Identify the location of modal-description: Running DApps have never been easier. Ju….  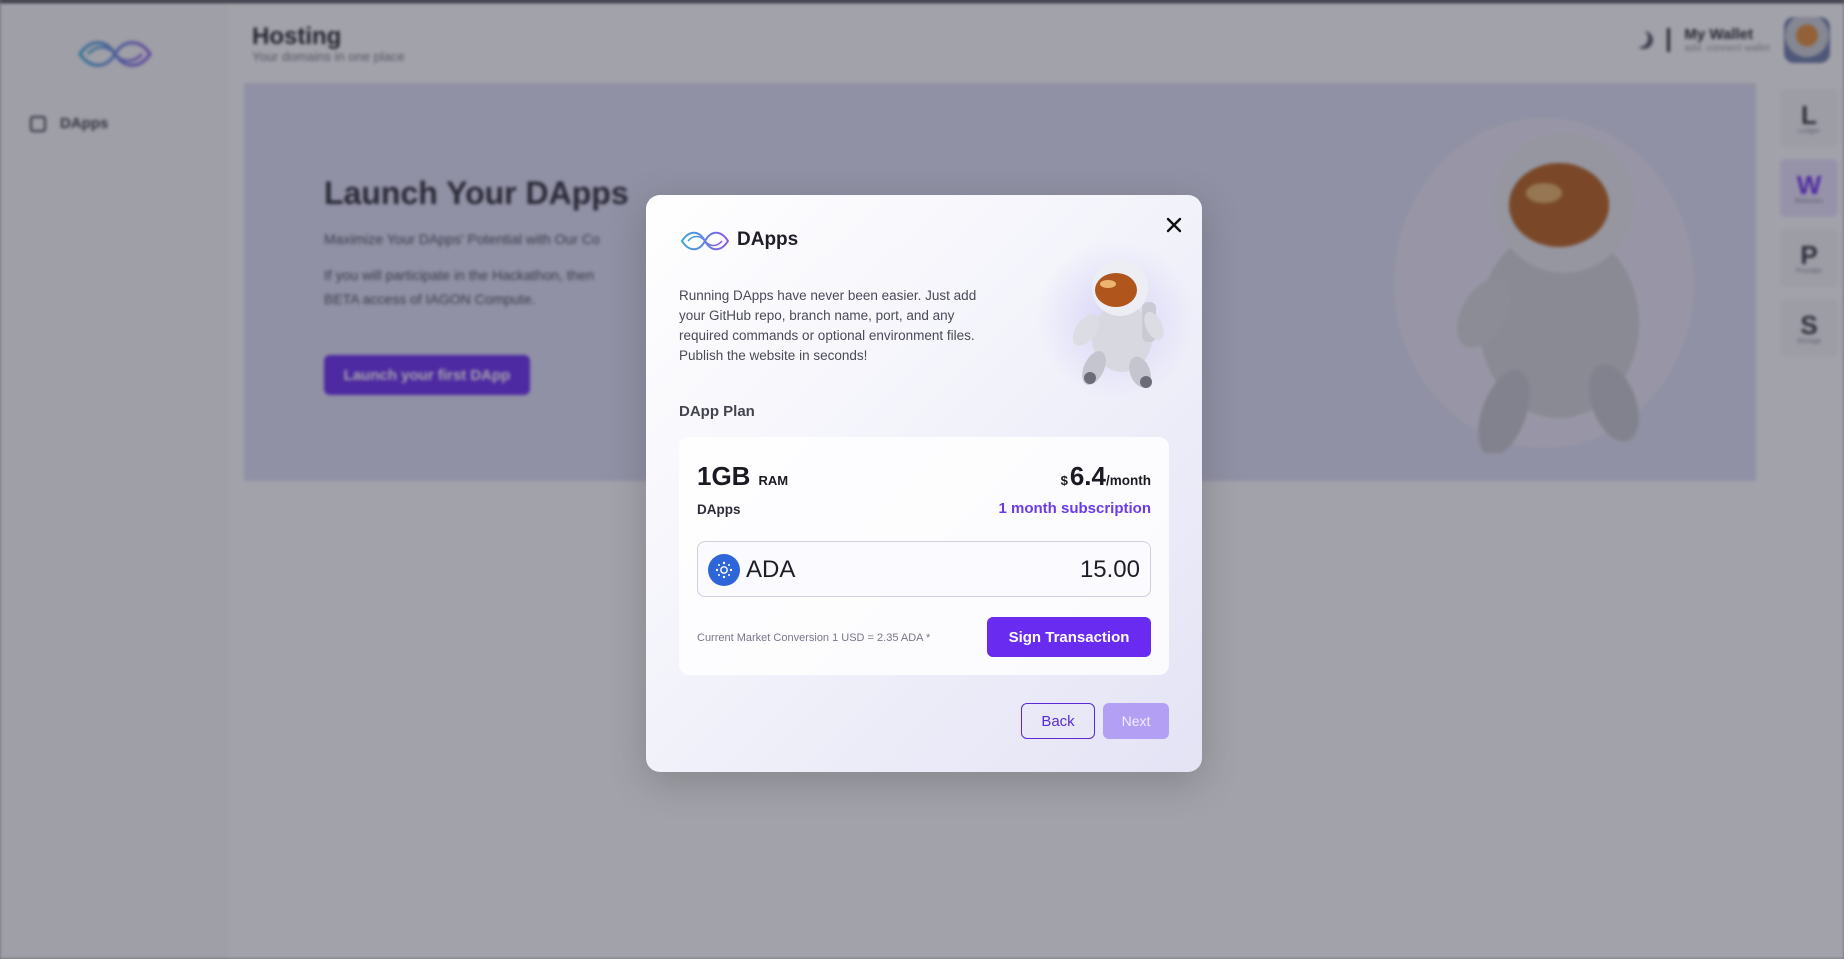
(828, 325).